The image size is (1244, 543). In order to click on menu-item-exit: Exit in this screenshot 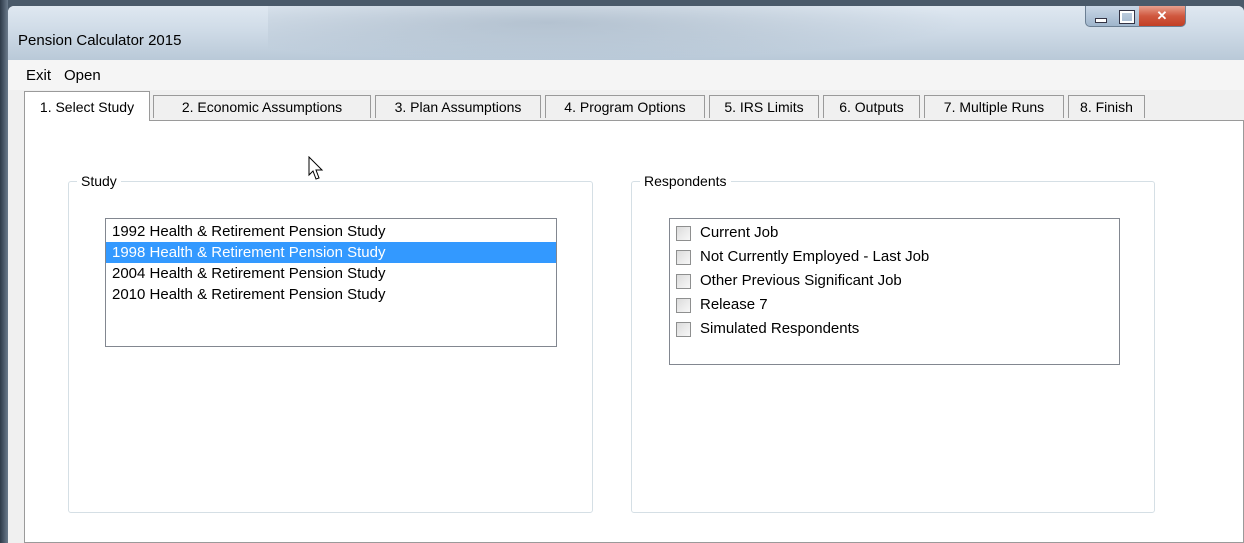, I will do `click(38, 75)`.